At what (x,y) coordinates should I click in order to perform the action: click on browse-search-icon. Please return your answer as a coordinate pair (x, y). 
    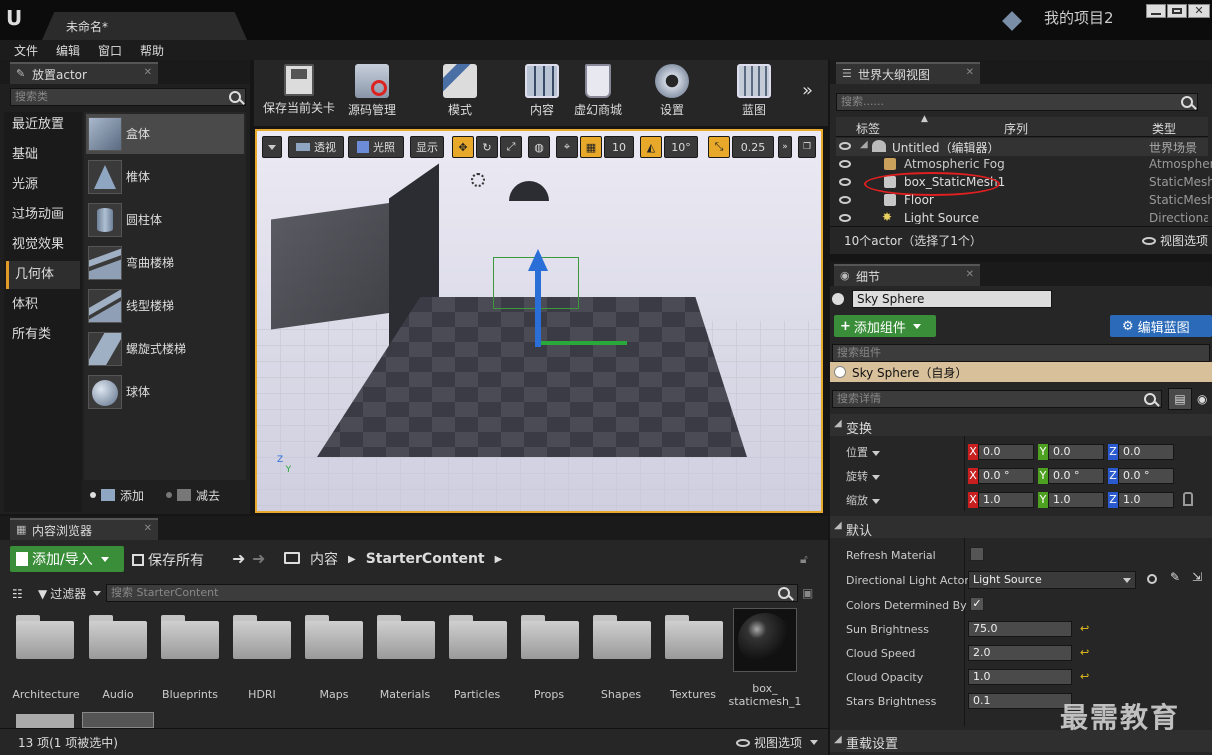
    Looking at the image, I should click on (1152, 579).